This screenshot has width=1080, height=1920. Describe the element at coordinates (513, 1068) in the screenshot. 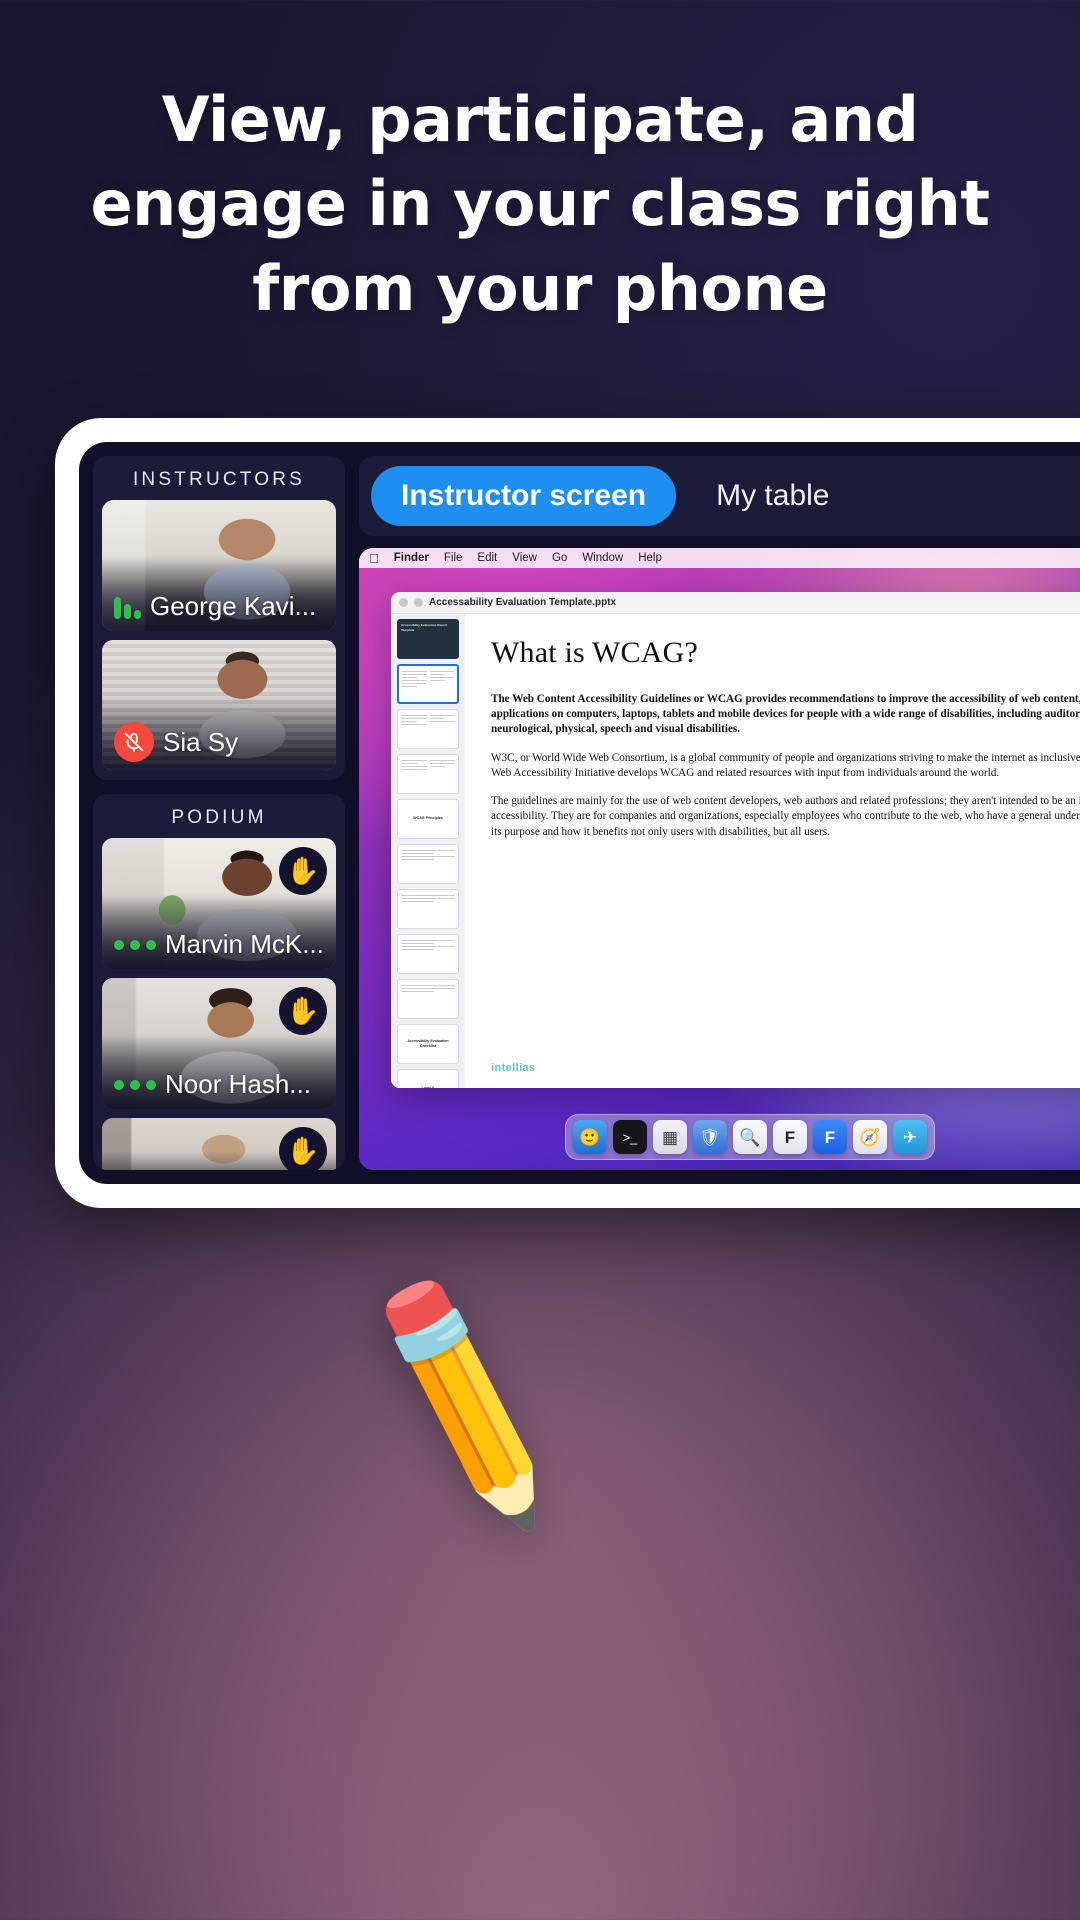

I see `slide-brand-logo: intellias` at that location.